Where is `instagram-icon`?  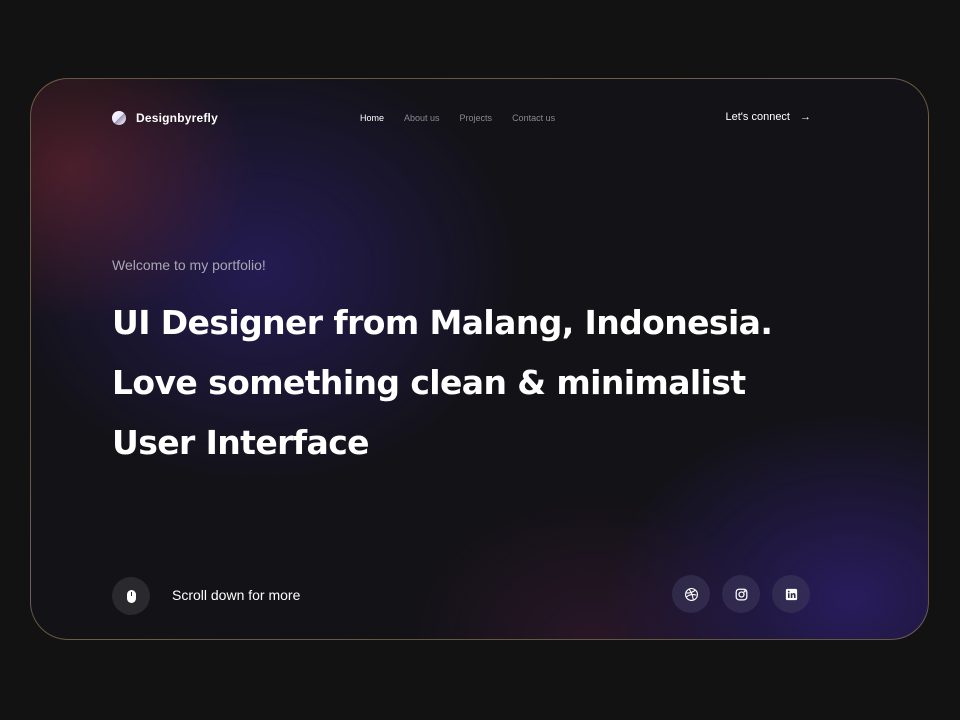 instagram-icon is located at coordinates (741, 594).